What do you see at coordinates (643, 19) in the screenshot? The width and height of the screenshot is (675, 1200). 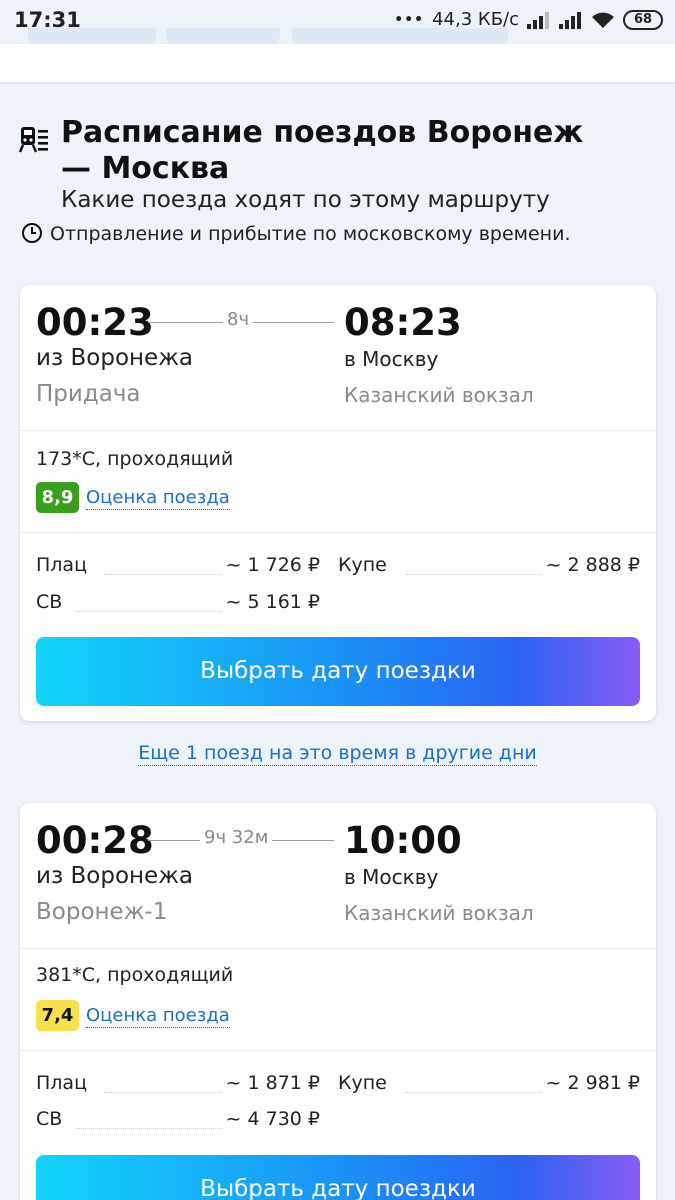 I see `battery-icon: 68` at bounding box center [643, 19].